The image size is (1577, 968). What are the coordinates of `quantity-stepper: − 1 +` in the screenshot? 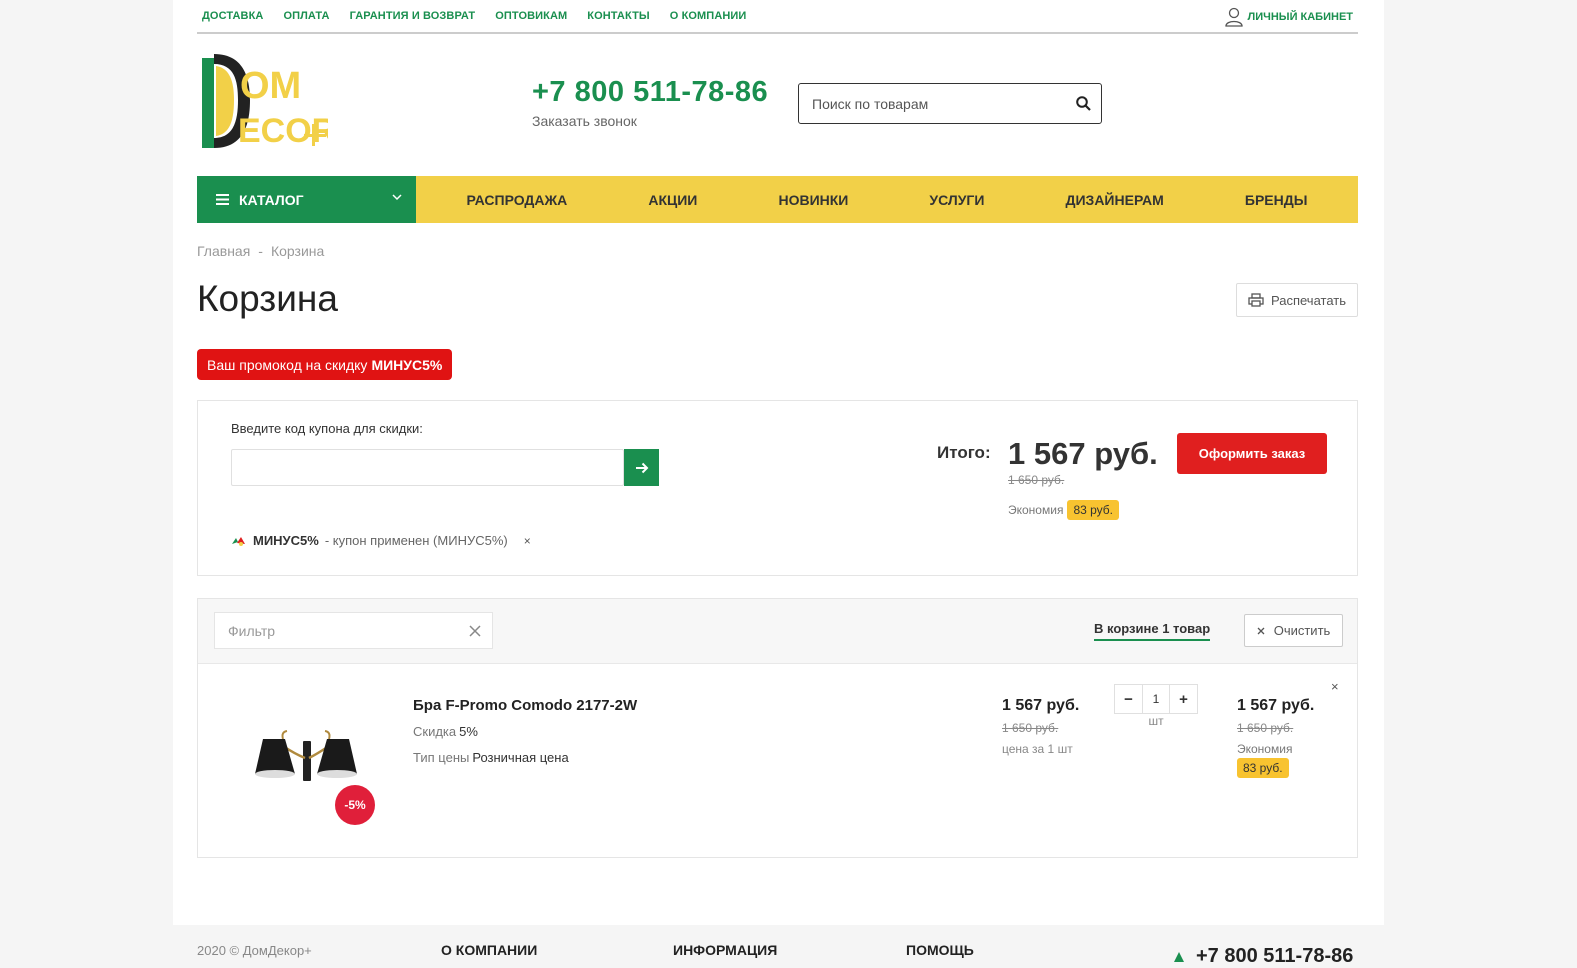 It's located at (1156, 699).